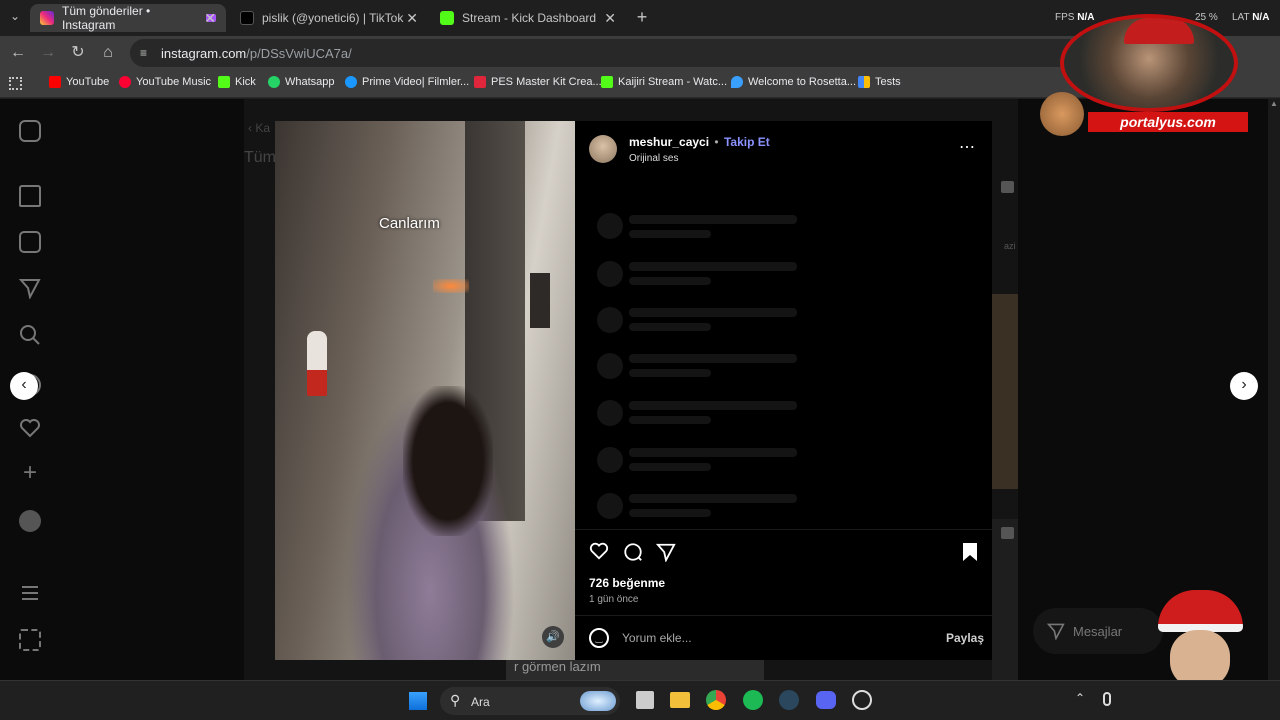  What do you see at coordinates (716, 700) in the screenshot?
I see `chrome-icon` at bounding box center [716, 700].